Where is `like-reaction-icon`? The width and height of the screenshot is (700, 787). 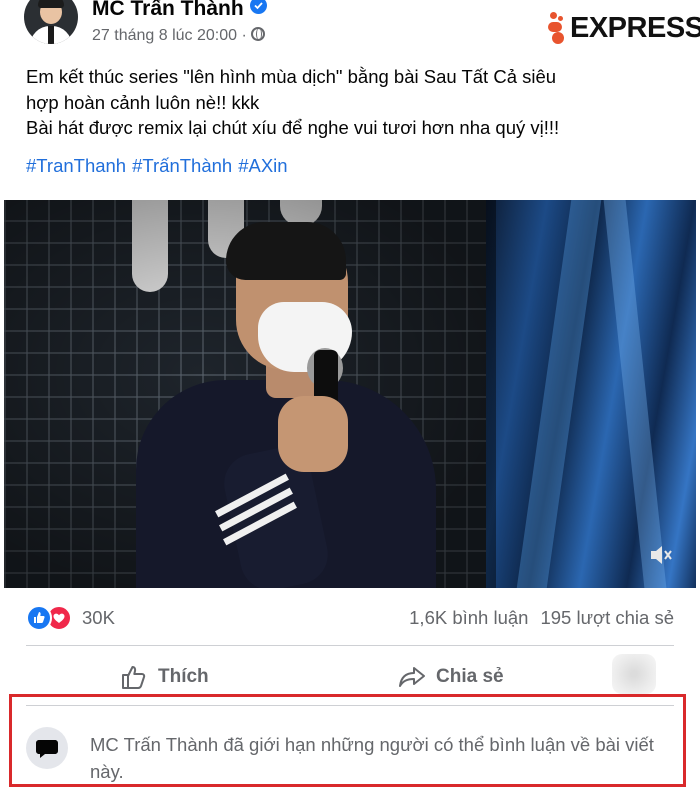 like-reaction-icon is located at coordinates (39, 618).